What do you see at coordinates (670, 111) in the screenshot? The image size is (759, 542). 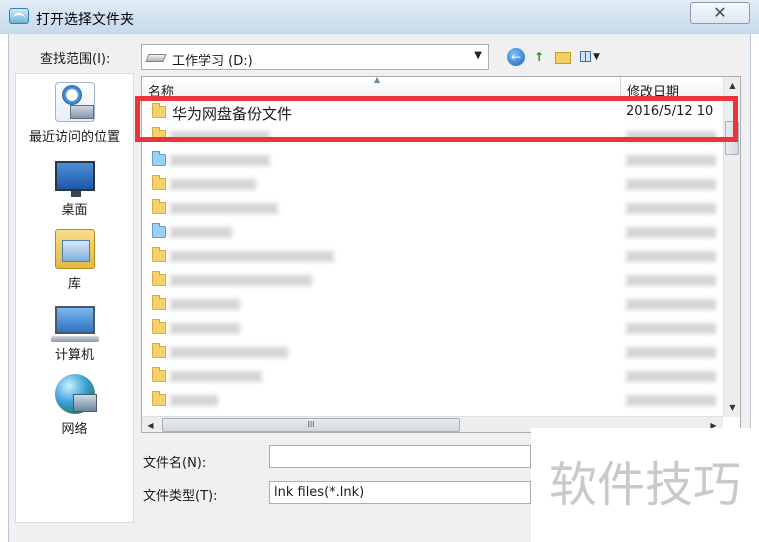 I see `file-date: 2016/5/12 10` at bounding box center [670, 111].